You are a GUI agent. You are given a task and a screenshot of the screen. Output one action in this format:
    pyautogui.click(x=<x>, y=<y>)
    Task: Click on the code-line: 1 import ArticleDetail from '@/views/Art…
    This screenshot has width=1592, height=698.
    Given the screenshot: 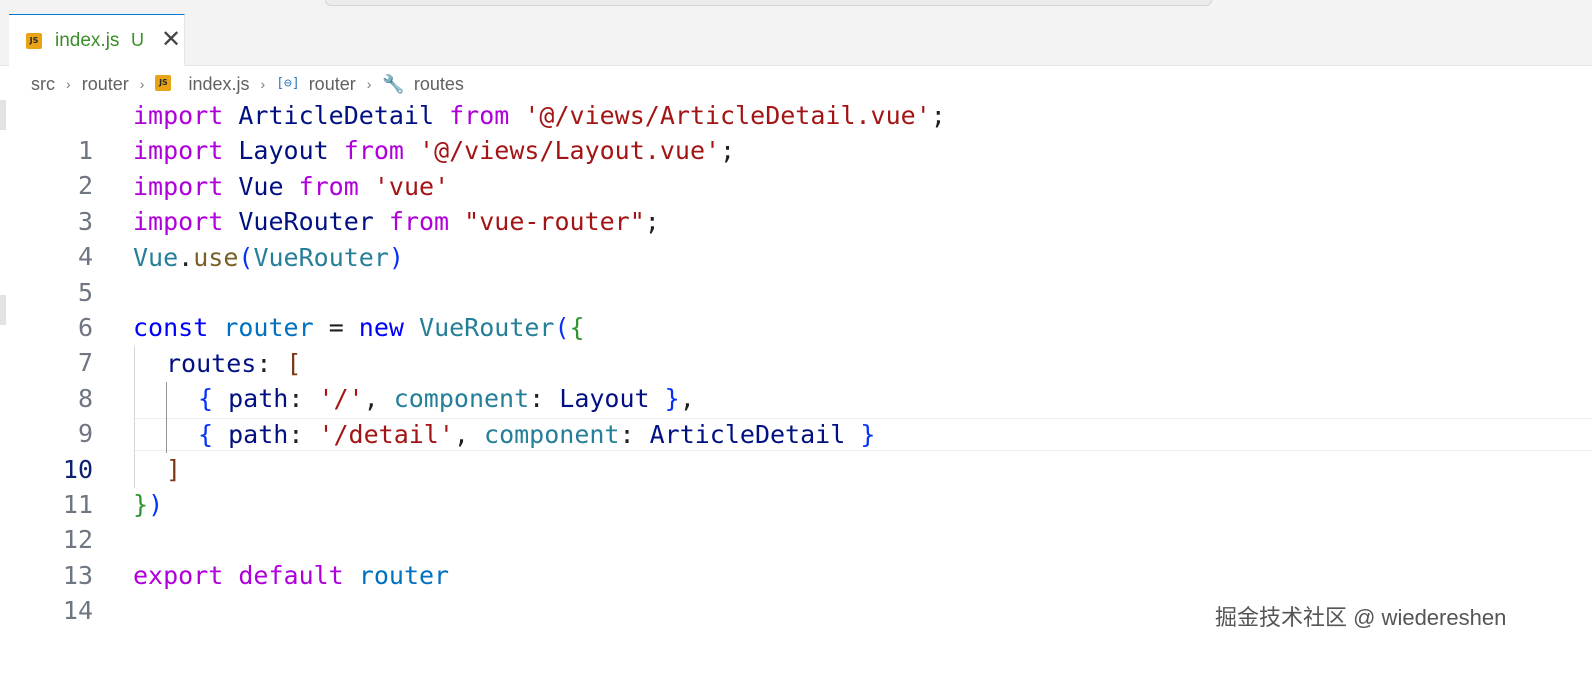 What is the action you would take?
    pyautogui.click(x=796, y=131)
    